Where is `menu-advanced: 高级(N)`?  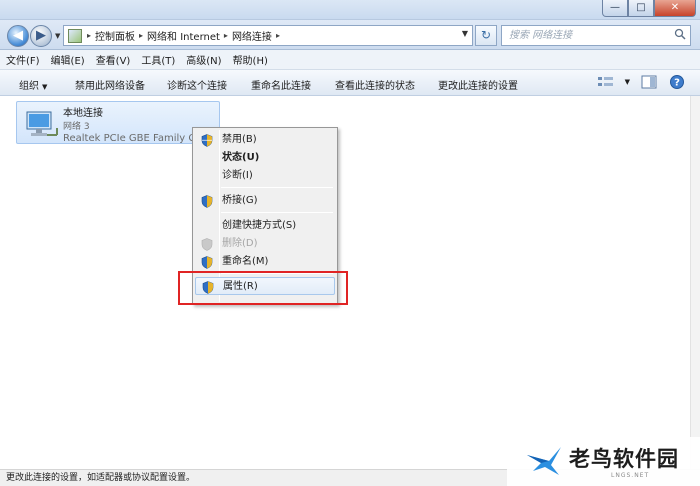 menu-advanced: 高级(N) is located at coordinates (203, 59).